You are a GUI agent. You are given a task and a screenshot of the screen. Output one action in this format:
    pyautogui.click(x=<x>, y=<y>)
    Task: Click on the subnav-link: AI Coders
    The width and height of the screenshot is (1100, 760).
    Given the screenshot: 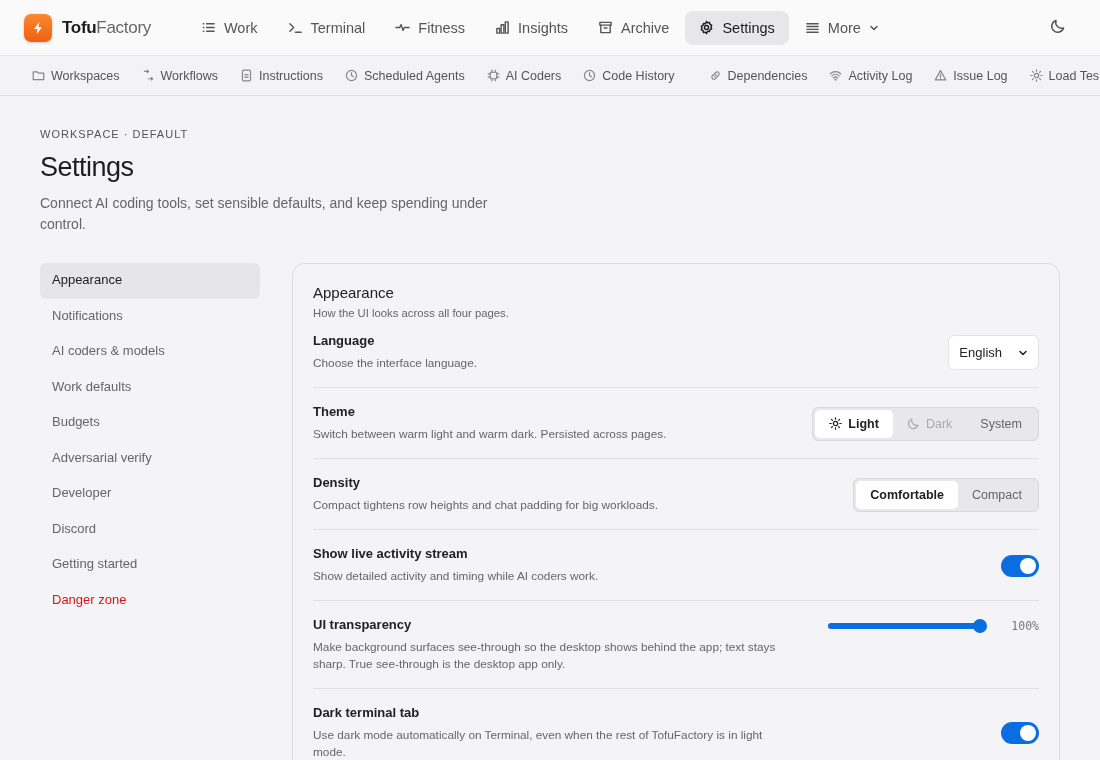 What is the action you would take?
    pyautogui.click(x=524, y=75)
    